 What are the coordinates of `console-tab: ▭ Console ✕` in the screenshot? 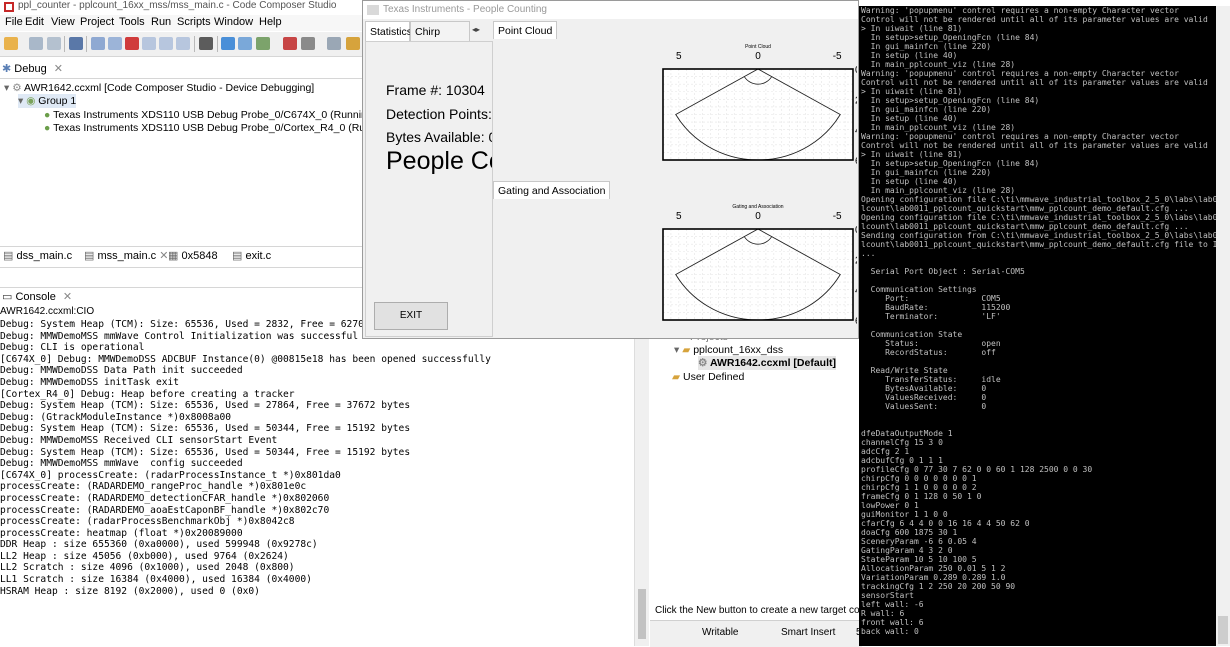 It's located at (37, 297).